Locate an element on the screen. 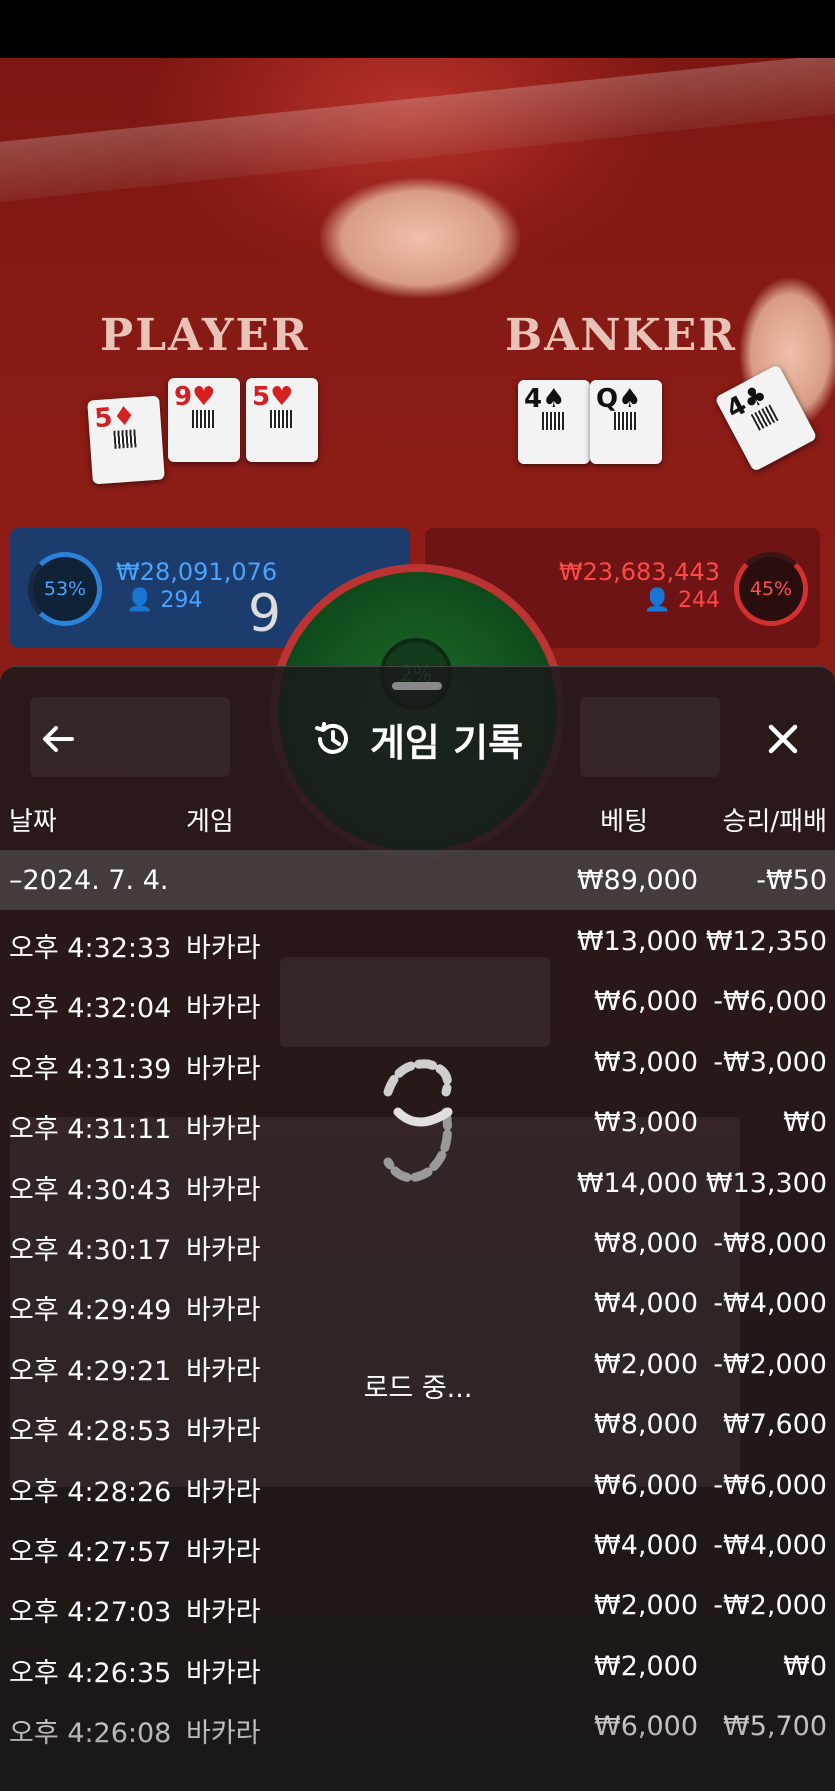 The height and width of the screenshot is (1791, 835). history-row: 오후 4:28:26 바카라 ₩6,000 -₩6,000 is located at coordinates (417, 1484).